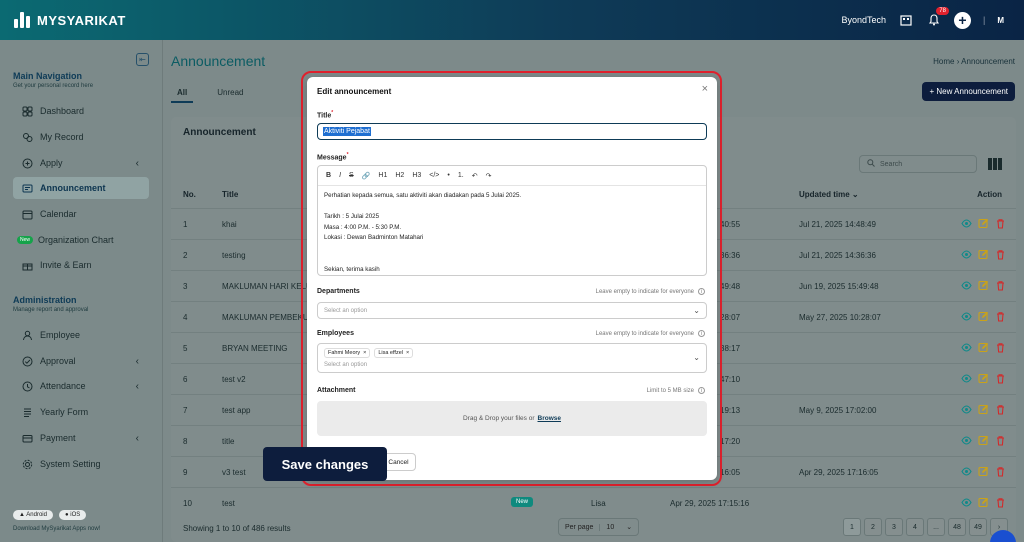  I want to click on sidebar-item-approval: Approval ‹, so click(81, 361).